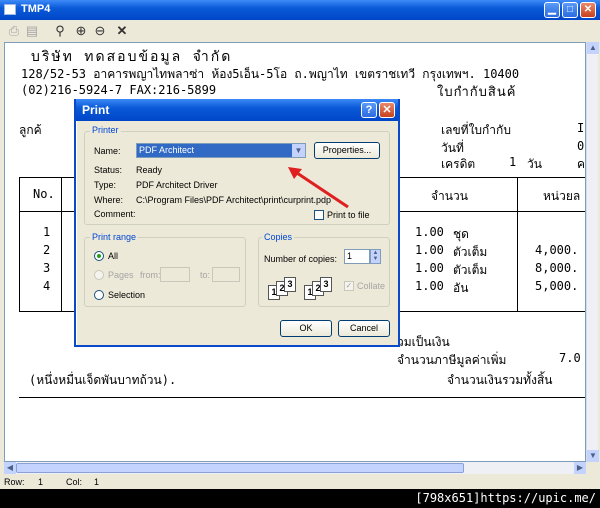 The image size is (600, 508). I want to click on amount-in-words: (หนึ่งหมื่นเจ็ดพันบาทถ้วน)., so click(103, 380).